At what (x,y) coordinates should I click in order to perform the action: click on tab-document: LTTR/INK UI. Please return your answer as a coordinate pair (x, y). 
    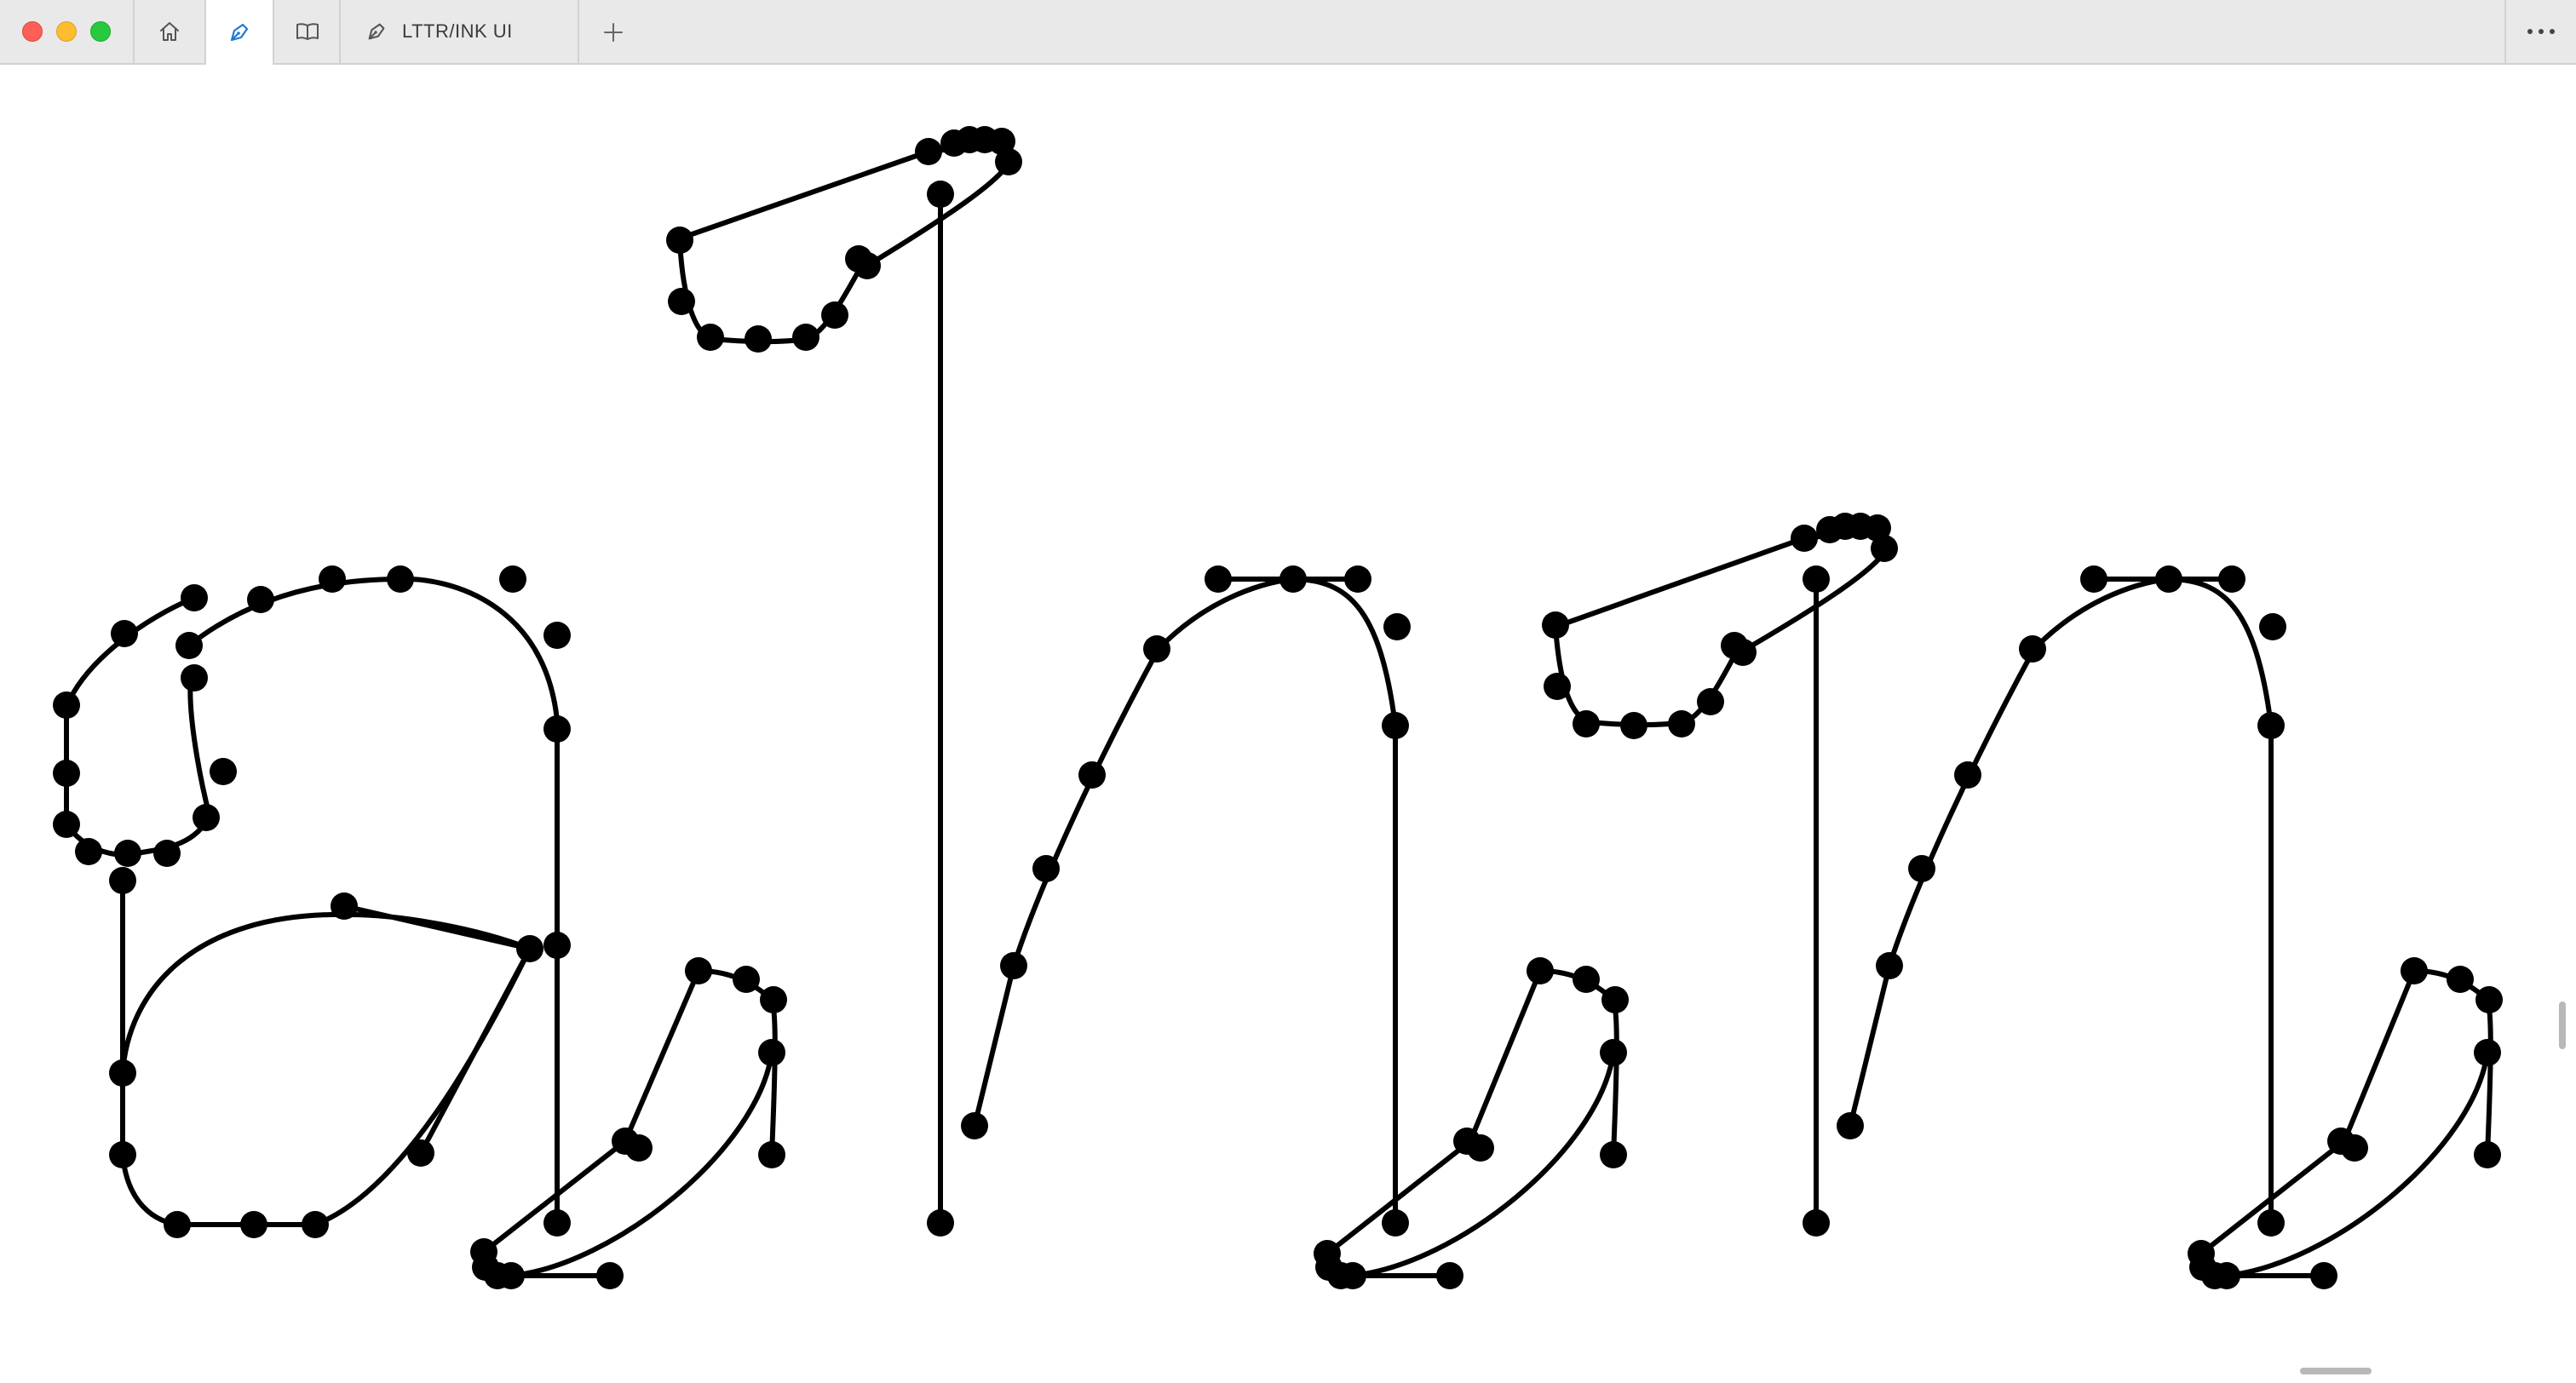
    Looking at the image, I should click on (459, 31).